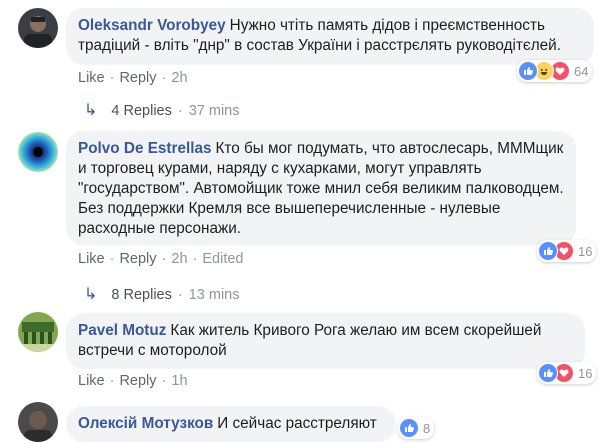 The height and width of the screenshot is (444, 609). What do you see at coordinates (161, 259) in the screenshot?
I see `comment-actions: Like · Reply · 2h · Edited` at bounding box center [161, 259].